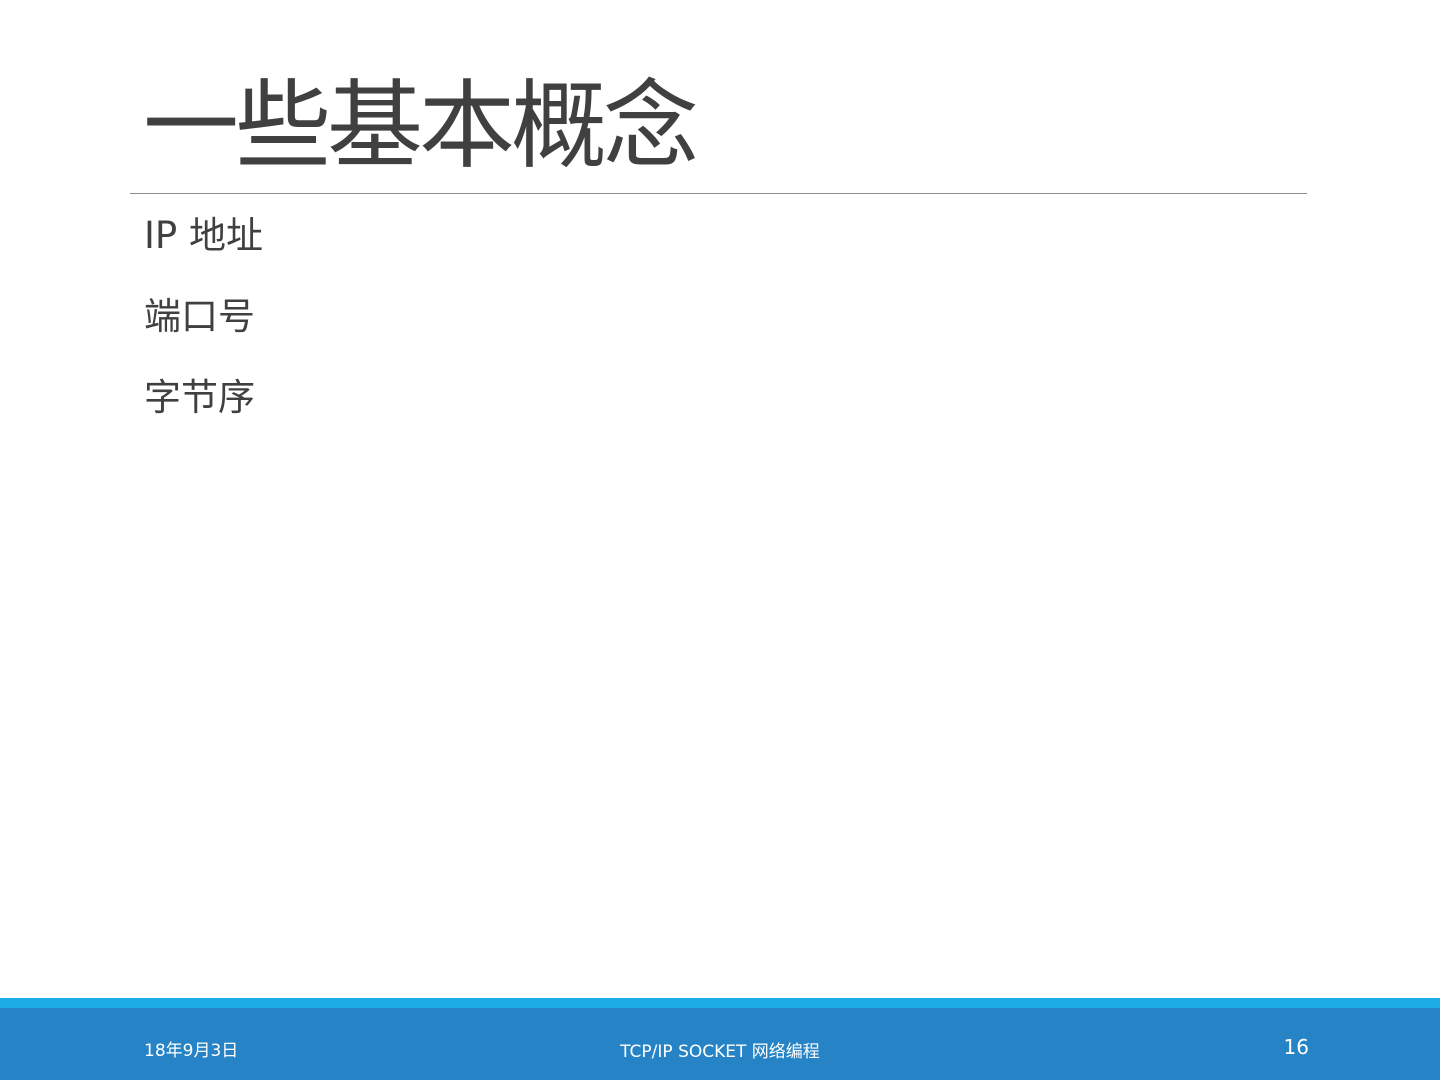 This screenshot has height=1080, width=1440. I want to click on footer-accent-band, so click(720, 1003).